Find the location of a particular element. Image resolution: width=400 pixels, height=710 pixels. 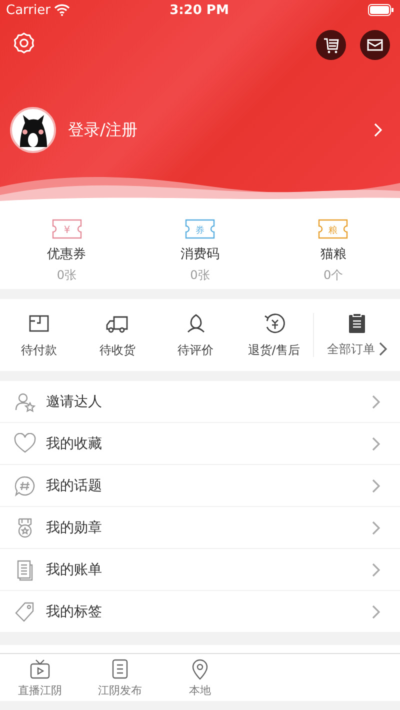

hashtag-bubble-icon is located at coordinates (25, 485).